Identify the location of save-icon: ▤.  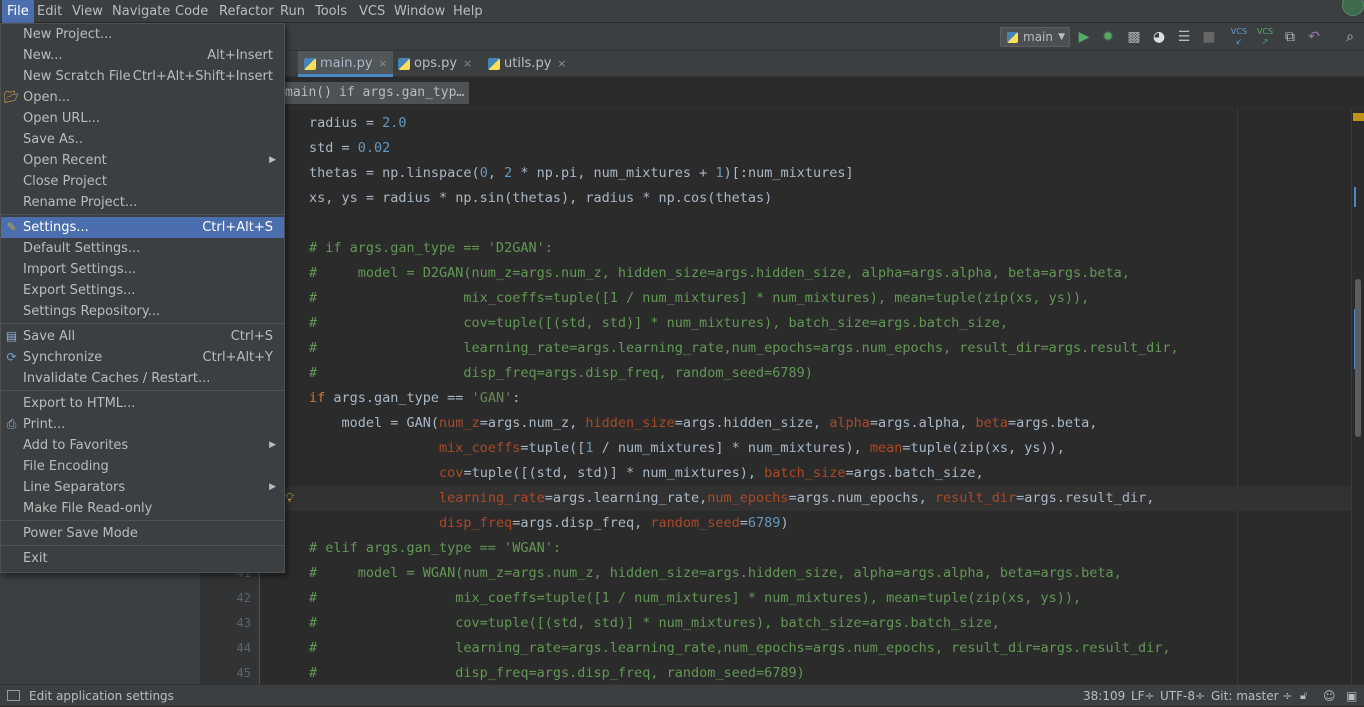
(11, 336).